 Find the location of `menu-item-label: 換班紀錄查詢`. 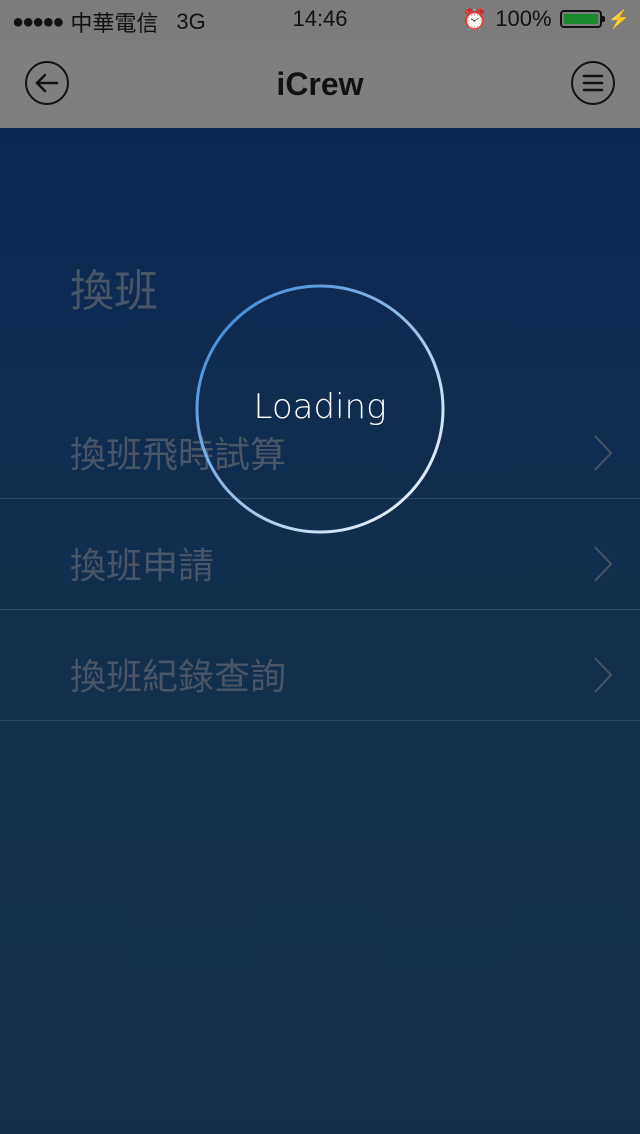

menu-item-label: 換班紀錄查詢 is located at coordinates (178, 677).